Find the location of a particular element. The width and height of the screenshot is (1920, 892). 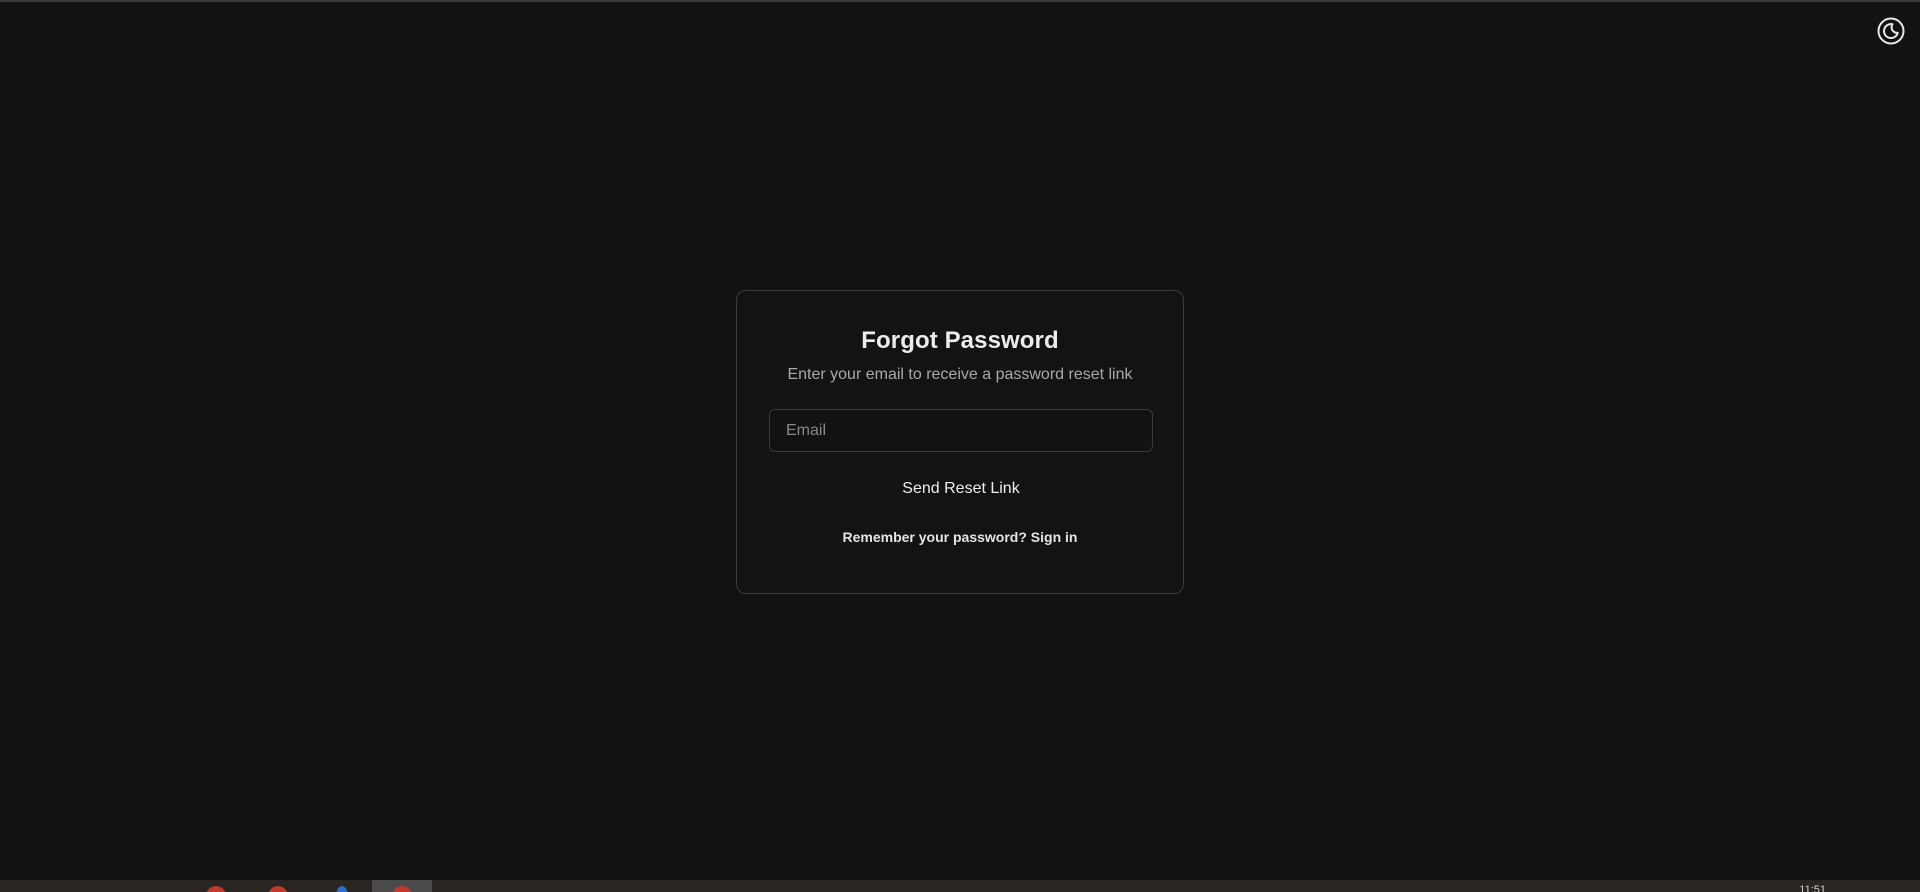

signin-prompt: Remember your password? Sign in is located at coordinates (960, 537).